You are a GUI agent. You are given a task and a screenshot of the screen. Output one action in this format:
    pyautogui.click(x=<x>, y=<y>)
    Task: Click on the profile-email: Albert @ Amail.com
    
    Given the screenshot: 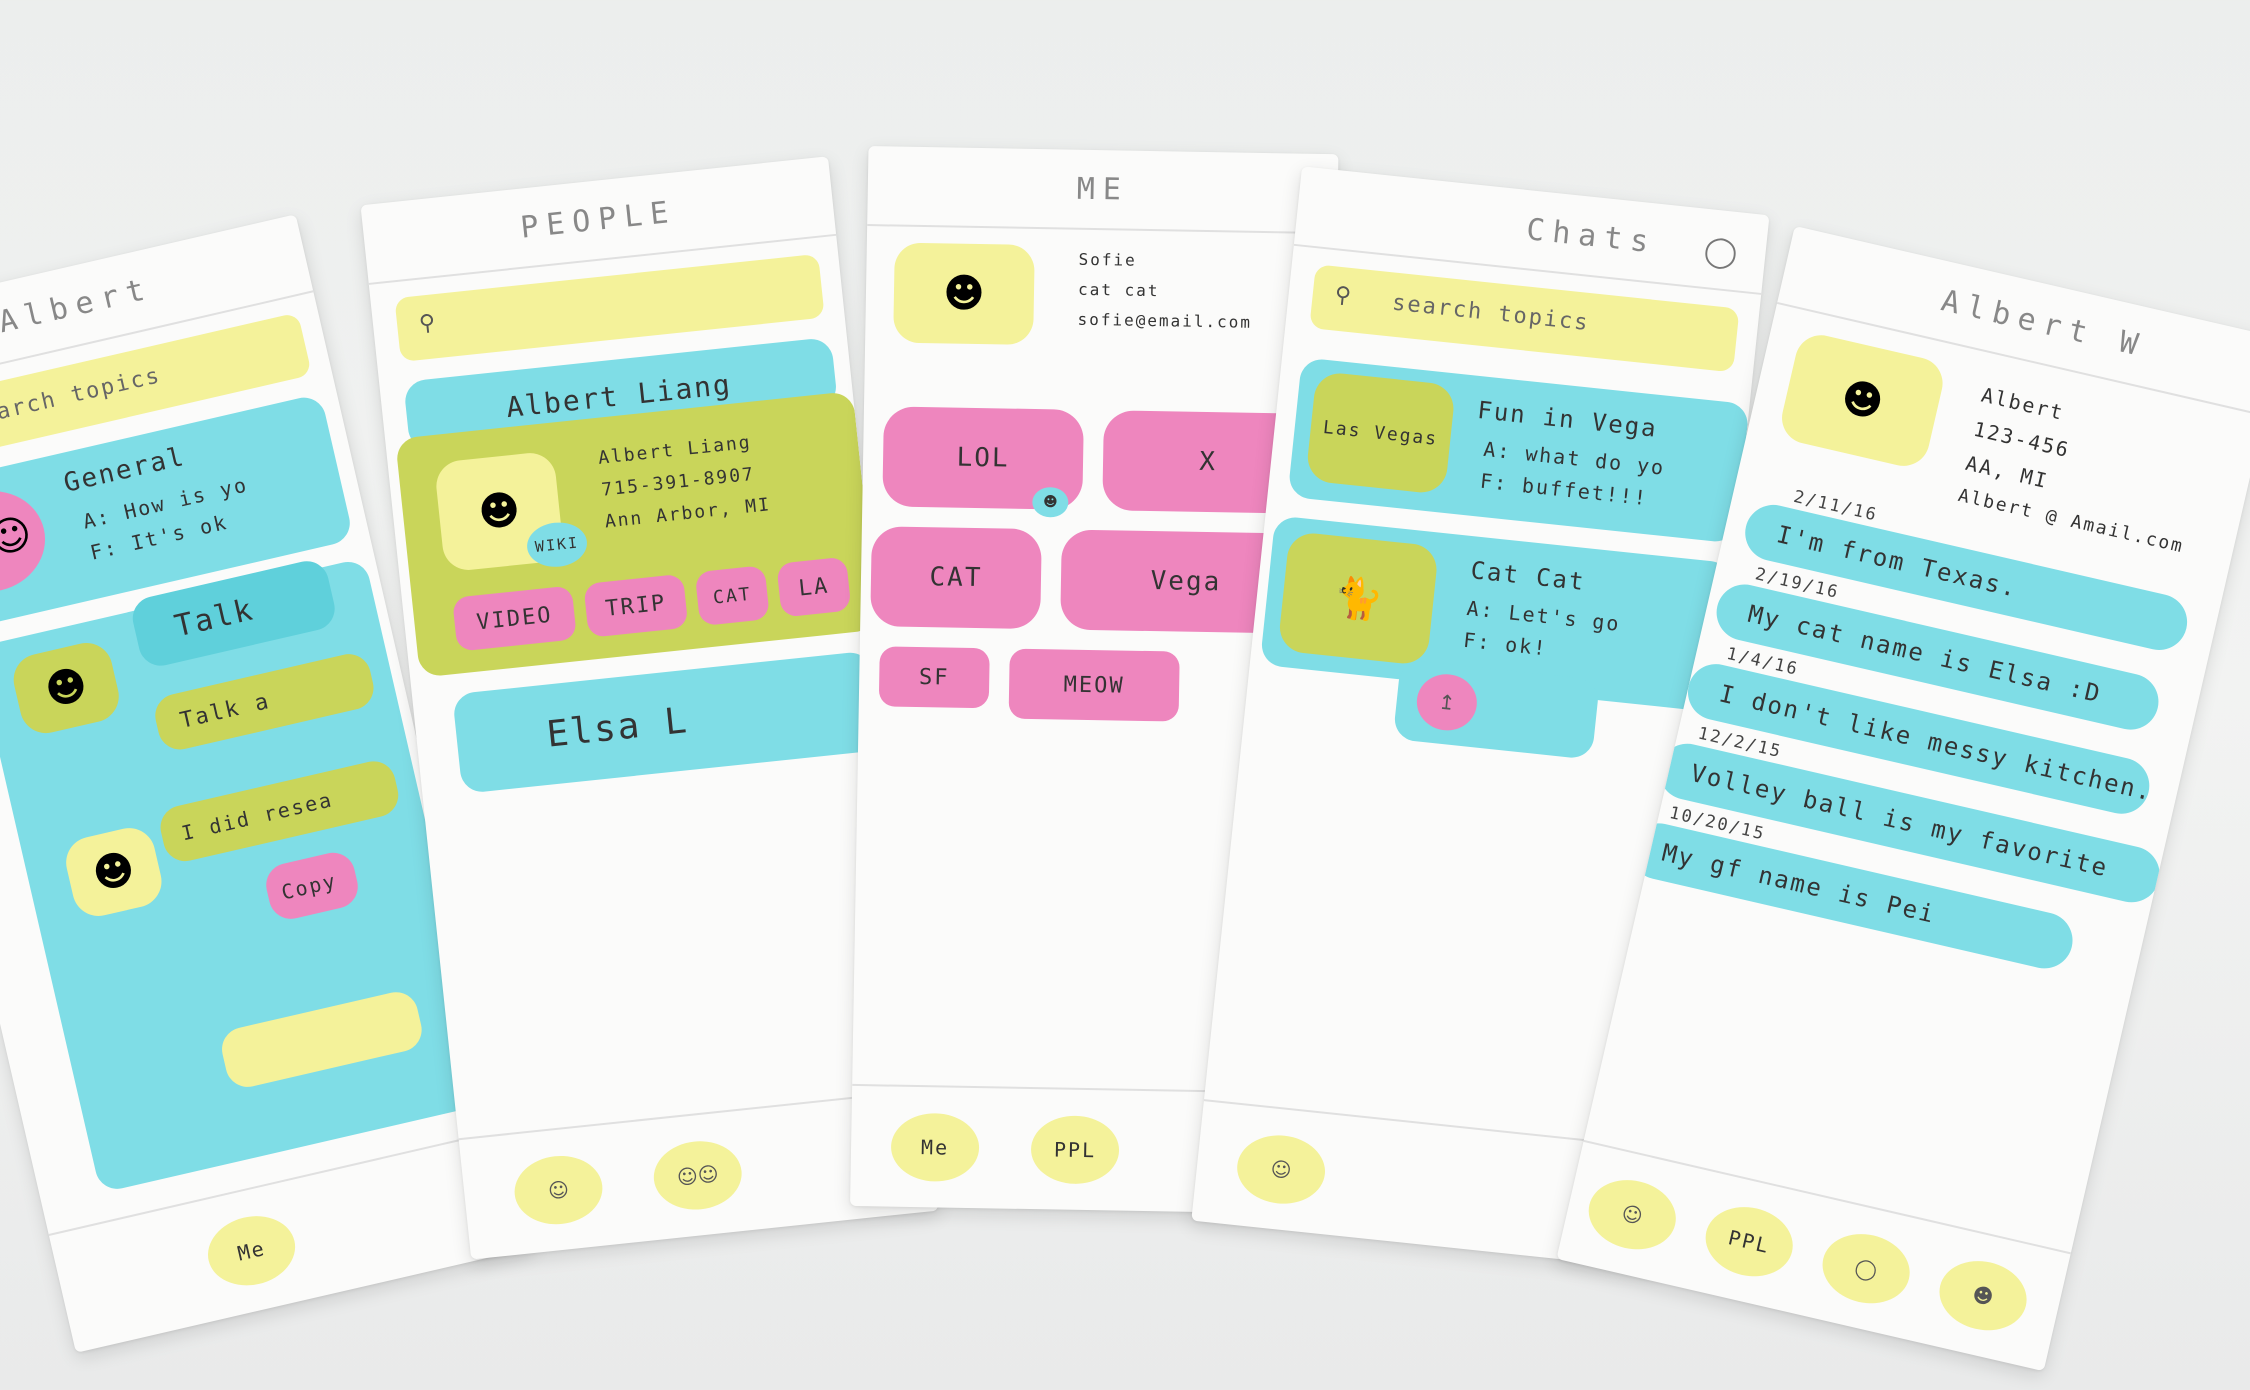 What is the action you would take?
    pyautogui.click(x=2071, y=521)
    